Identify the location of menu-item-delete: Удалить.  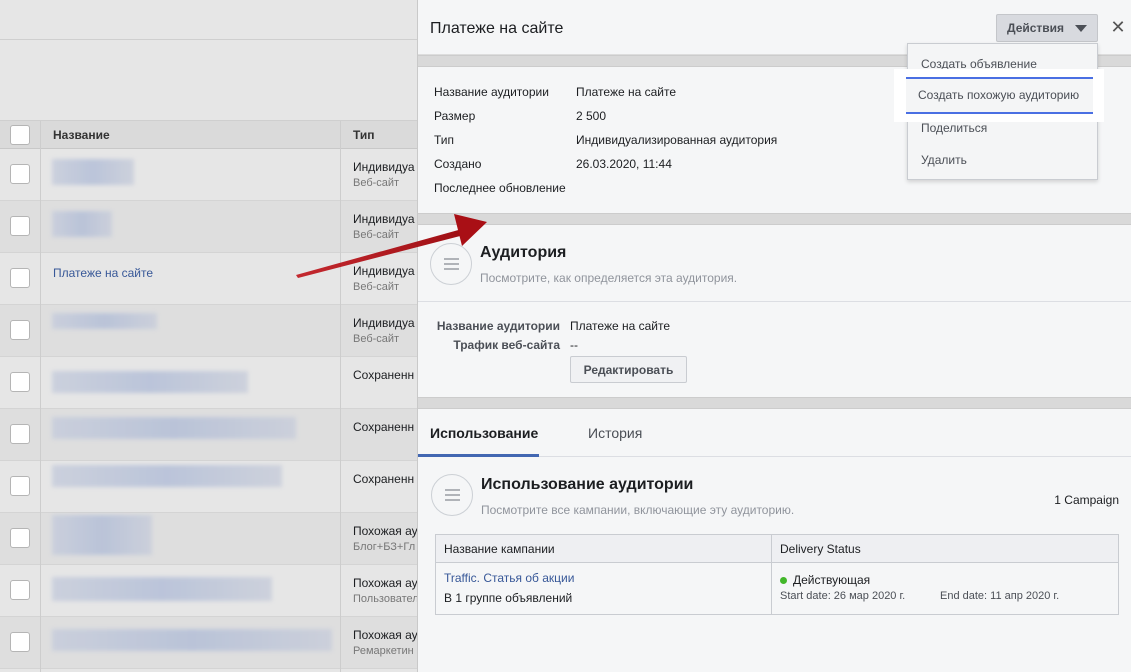
(944, 160).